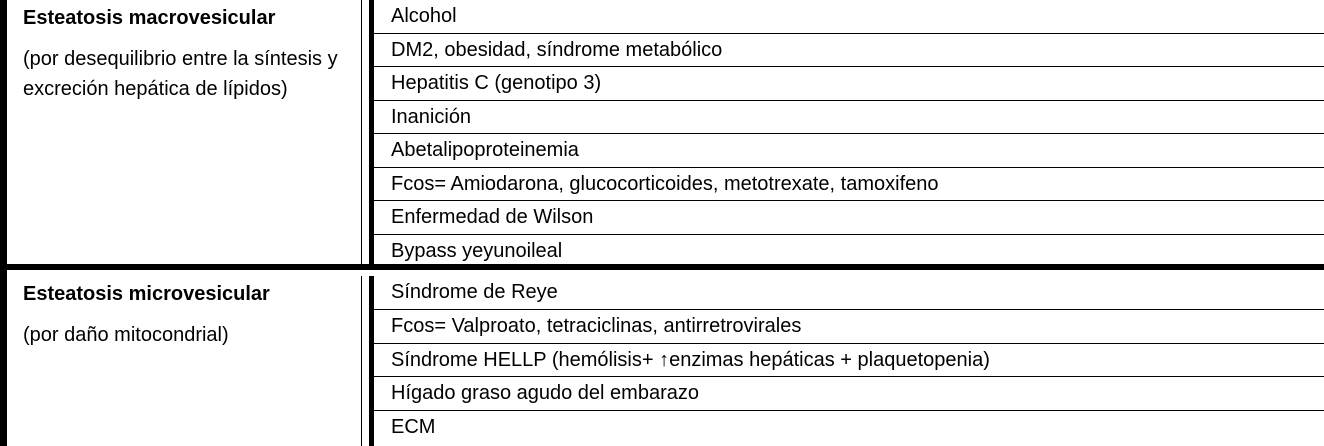 Image resolution: width=1324 pixels, height=446 pixels. I want to click on section-title: Esteatosis microvesicular, so click(146, 294).